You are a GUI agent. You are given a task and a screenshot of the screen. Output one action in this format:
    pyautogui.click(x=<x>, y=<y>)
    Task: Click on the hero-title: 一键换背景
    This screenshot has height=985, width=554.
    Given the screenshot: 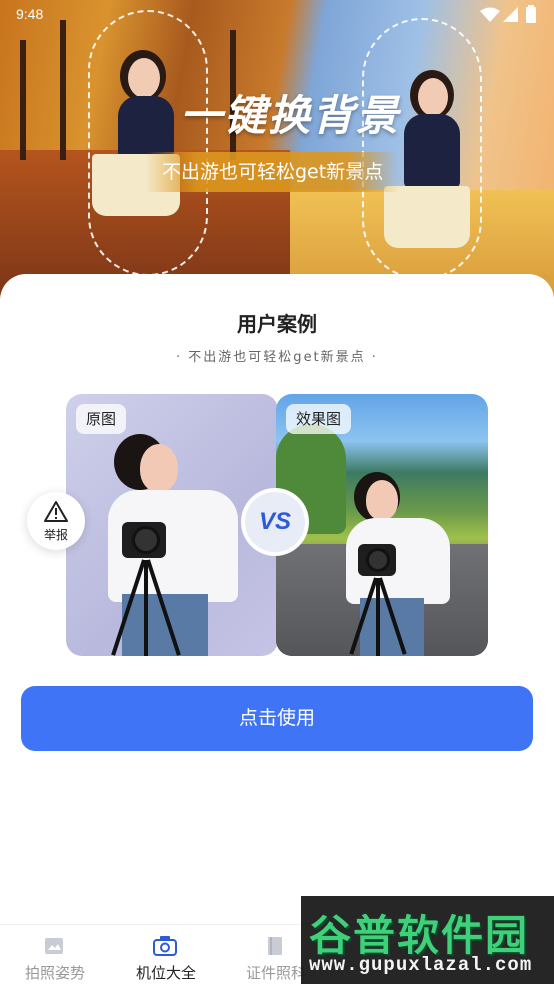 What is the action you would take?
    pyautogui.click(x=290, y=115)
    